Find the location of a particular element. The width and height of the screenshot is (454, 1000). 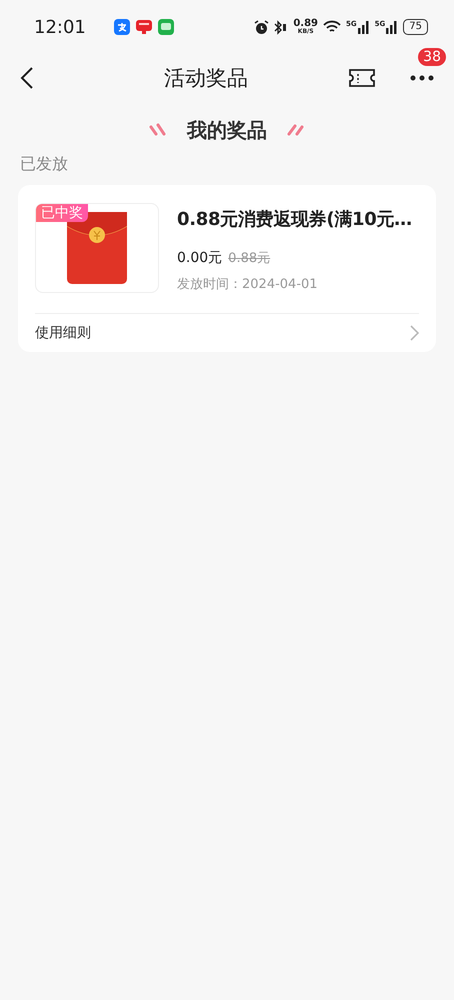

usage-rules-link: 使用细则 is located at coordinates (63, 333).